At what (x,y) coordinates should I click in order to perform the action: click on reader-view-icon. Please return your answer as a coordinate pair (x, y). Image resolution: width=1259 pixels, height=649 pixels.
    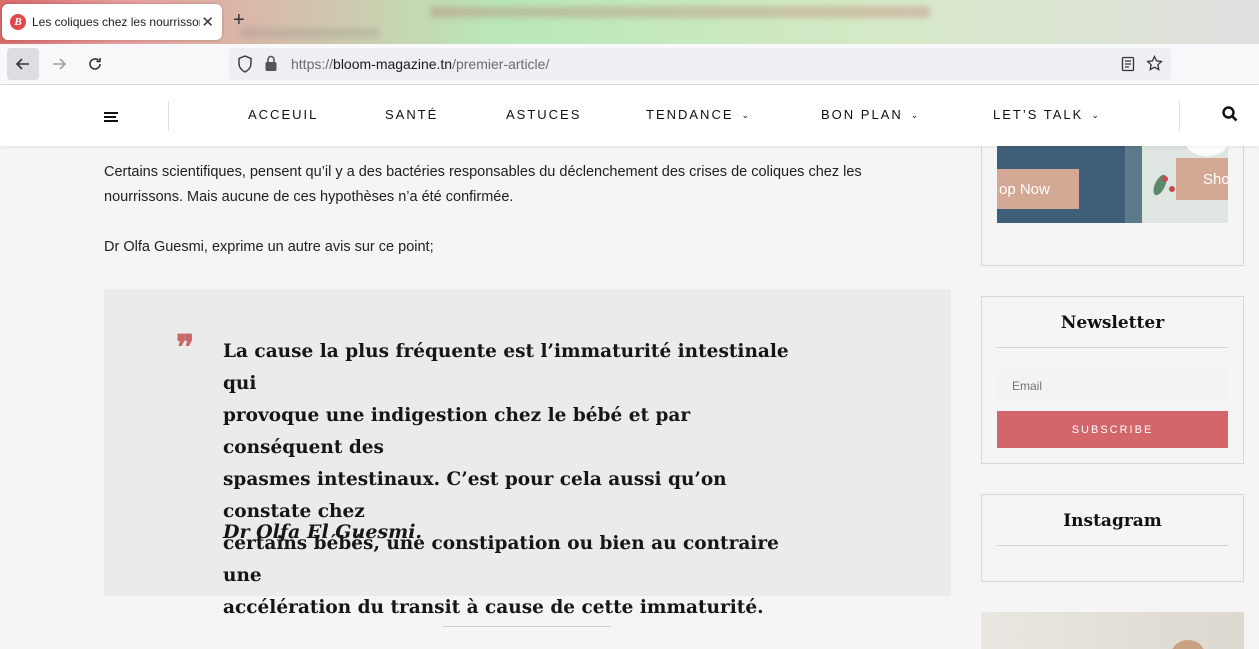
    Looking at the image, I should click on (1128, 66).